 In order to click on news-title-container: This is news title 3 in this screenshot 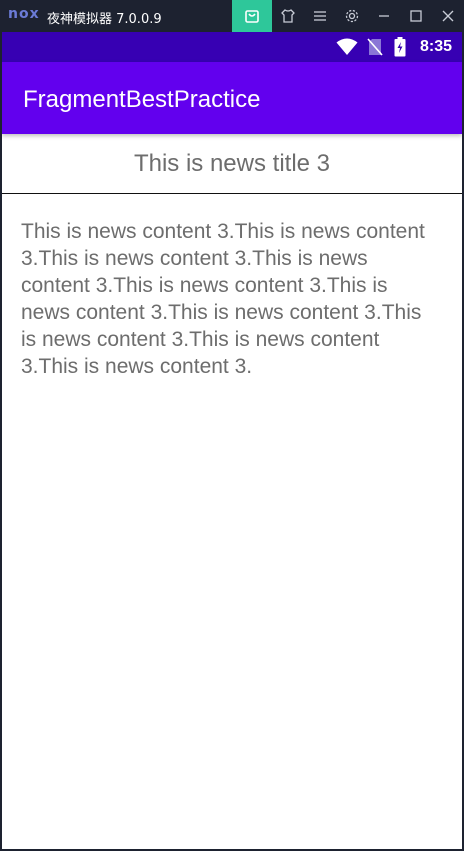, I will do `click(232, 164)`.